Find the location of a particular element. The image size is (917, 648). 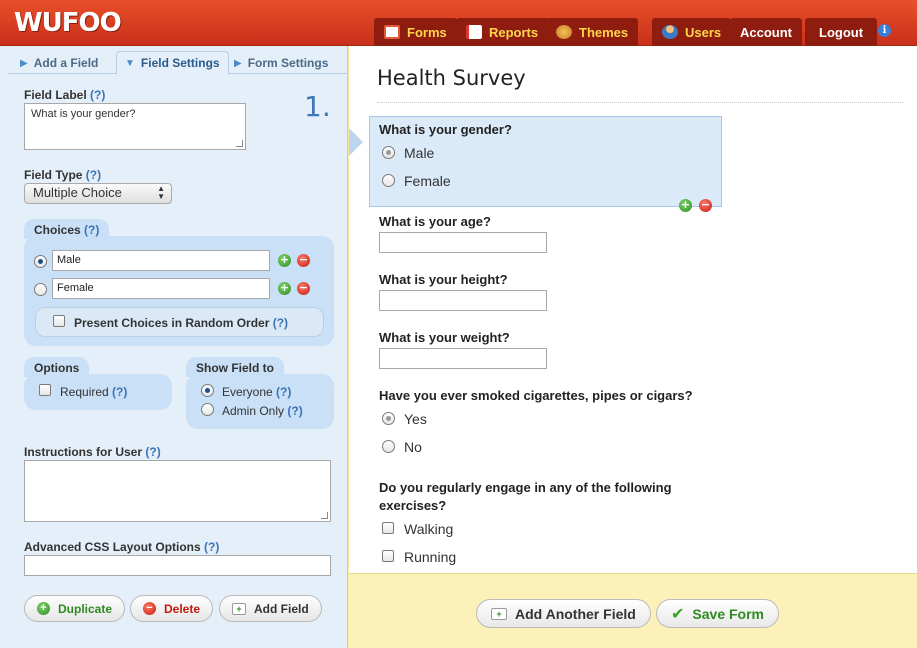

admin-only-label: Admin Only (?) is located at coordinates (262, 411).